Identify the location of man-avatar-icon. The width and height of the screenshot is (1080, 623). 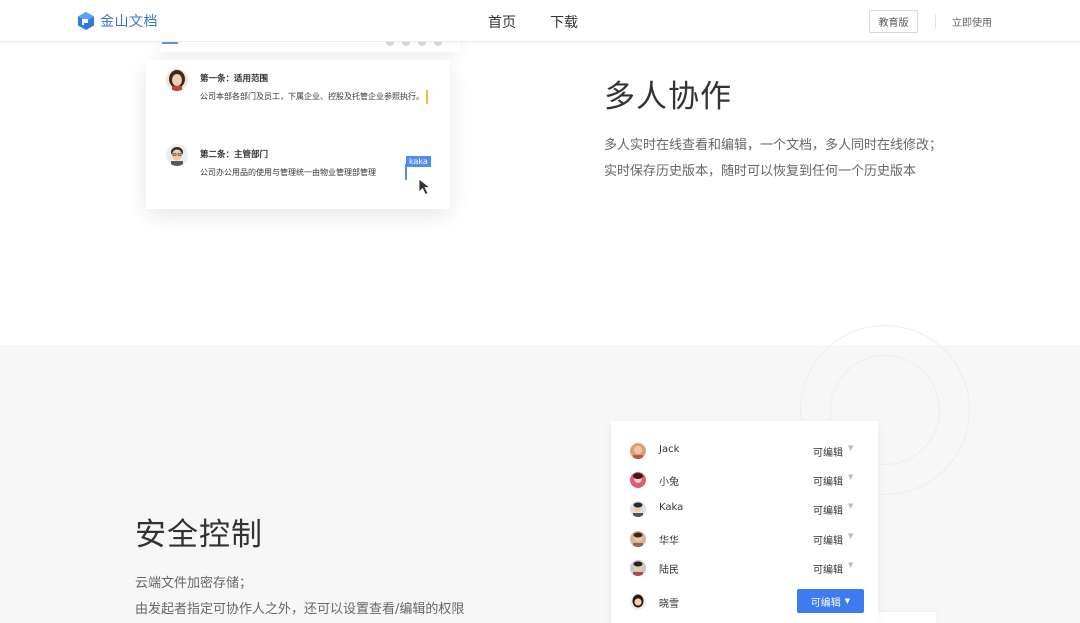
(177, 155).